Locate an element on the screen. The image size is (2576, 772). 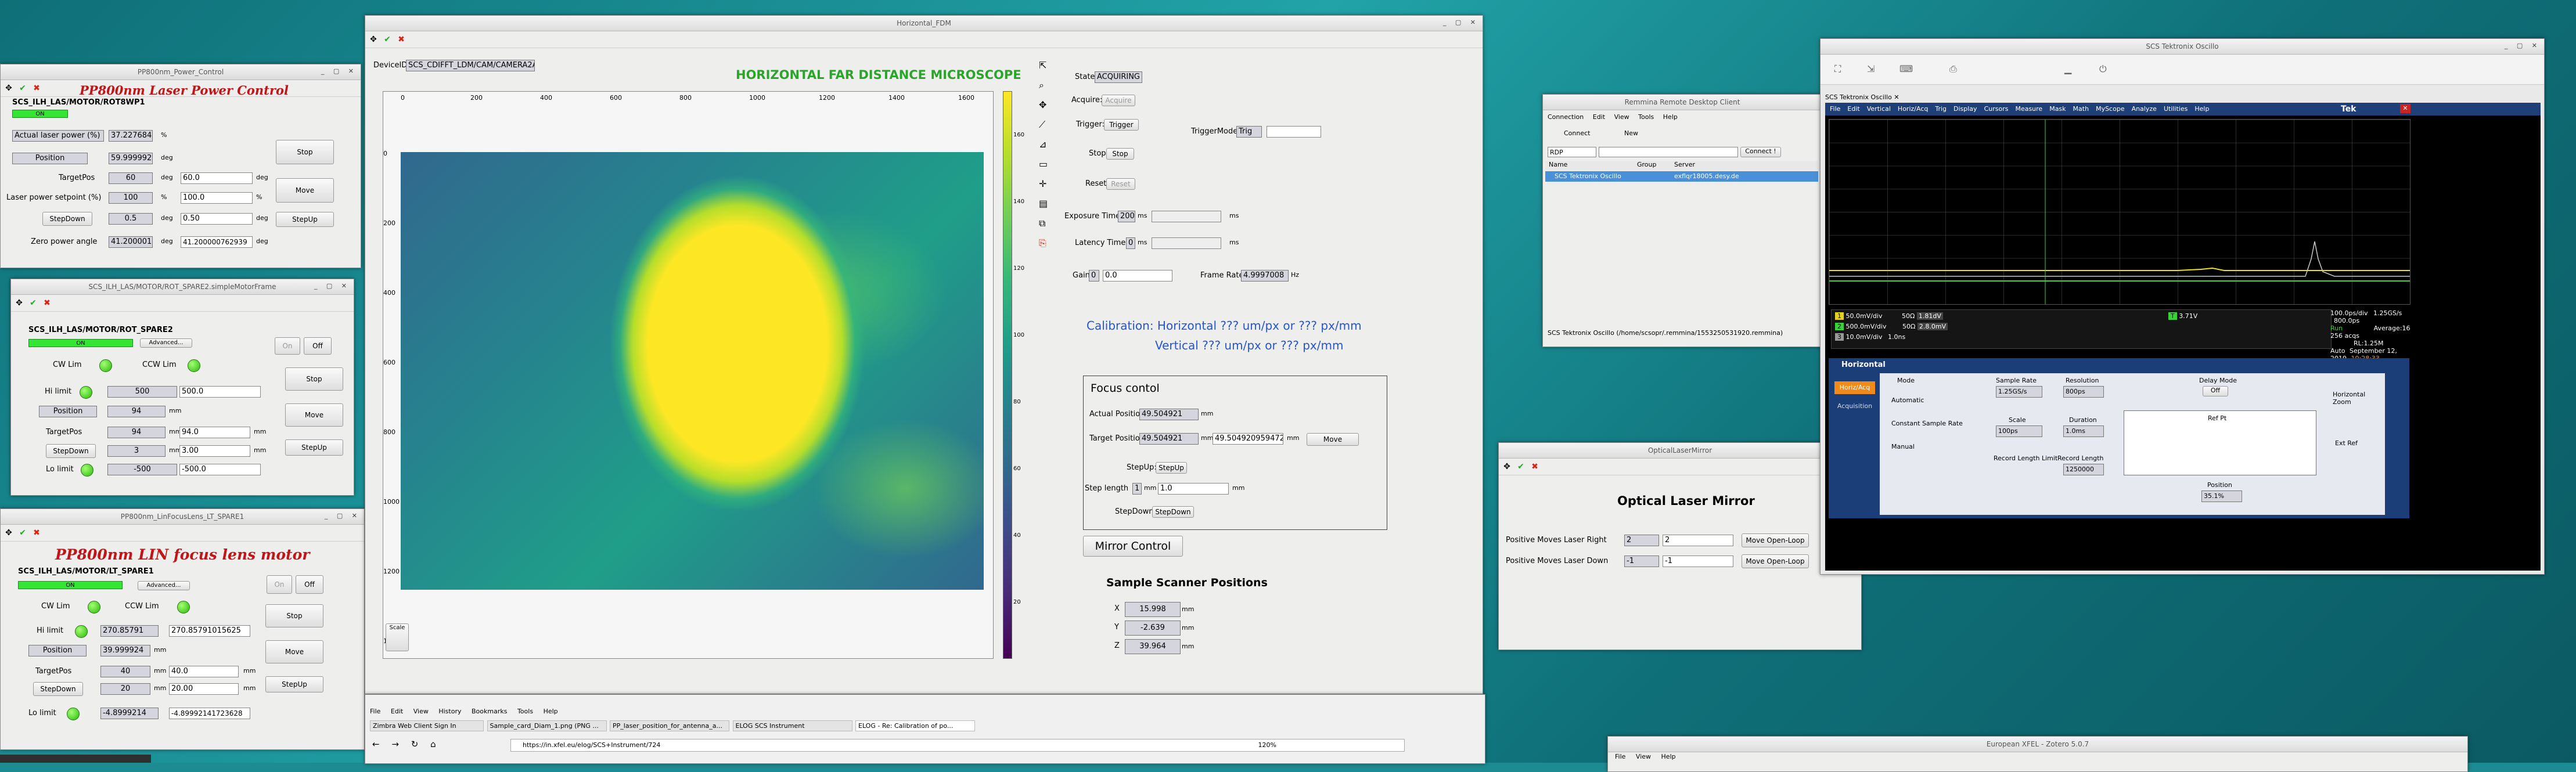
down-input: -1 is located at coordinates (1698, 561).